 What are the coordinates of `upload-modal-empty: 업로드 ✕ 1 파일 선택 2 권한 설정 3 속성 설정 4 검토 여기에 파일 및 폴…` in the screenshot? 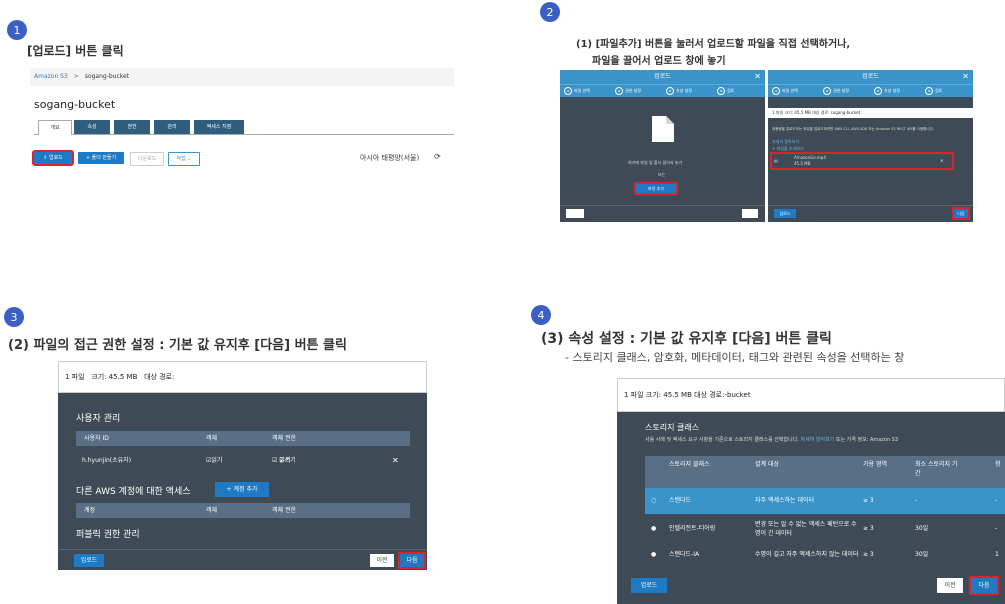 It's located at (662, 146).